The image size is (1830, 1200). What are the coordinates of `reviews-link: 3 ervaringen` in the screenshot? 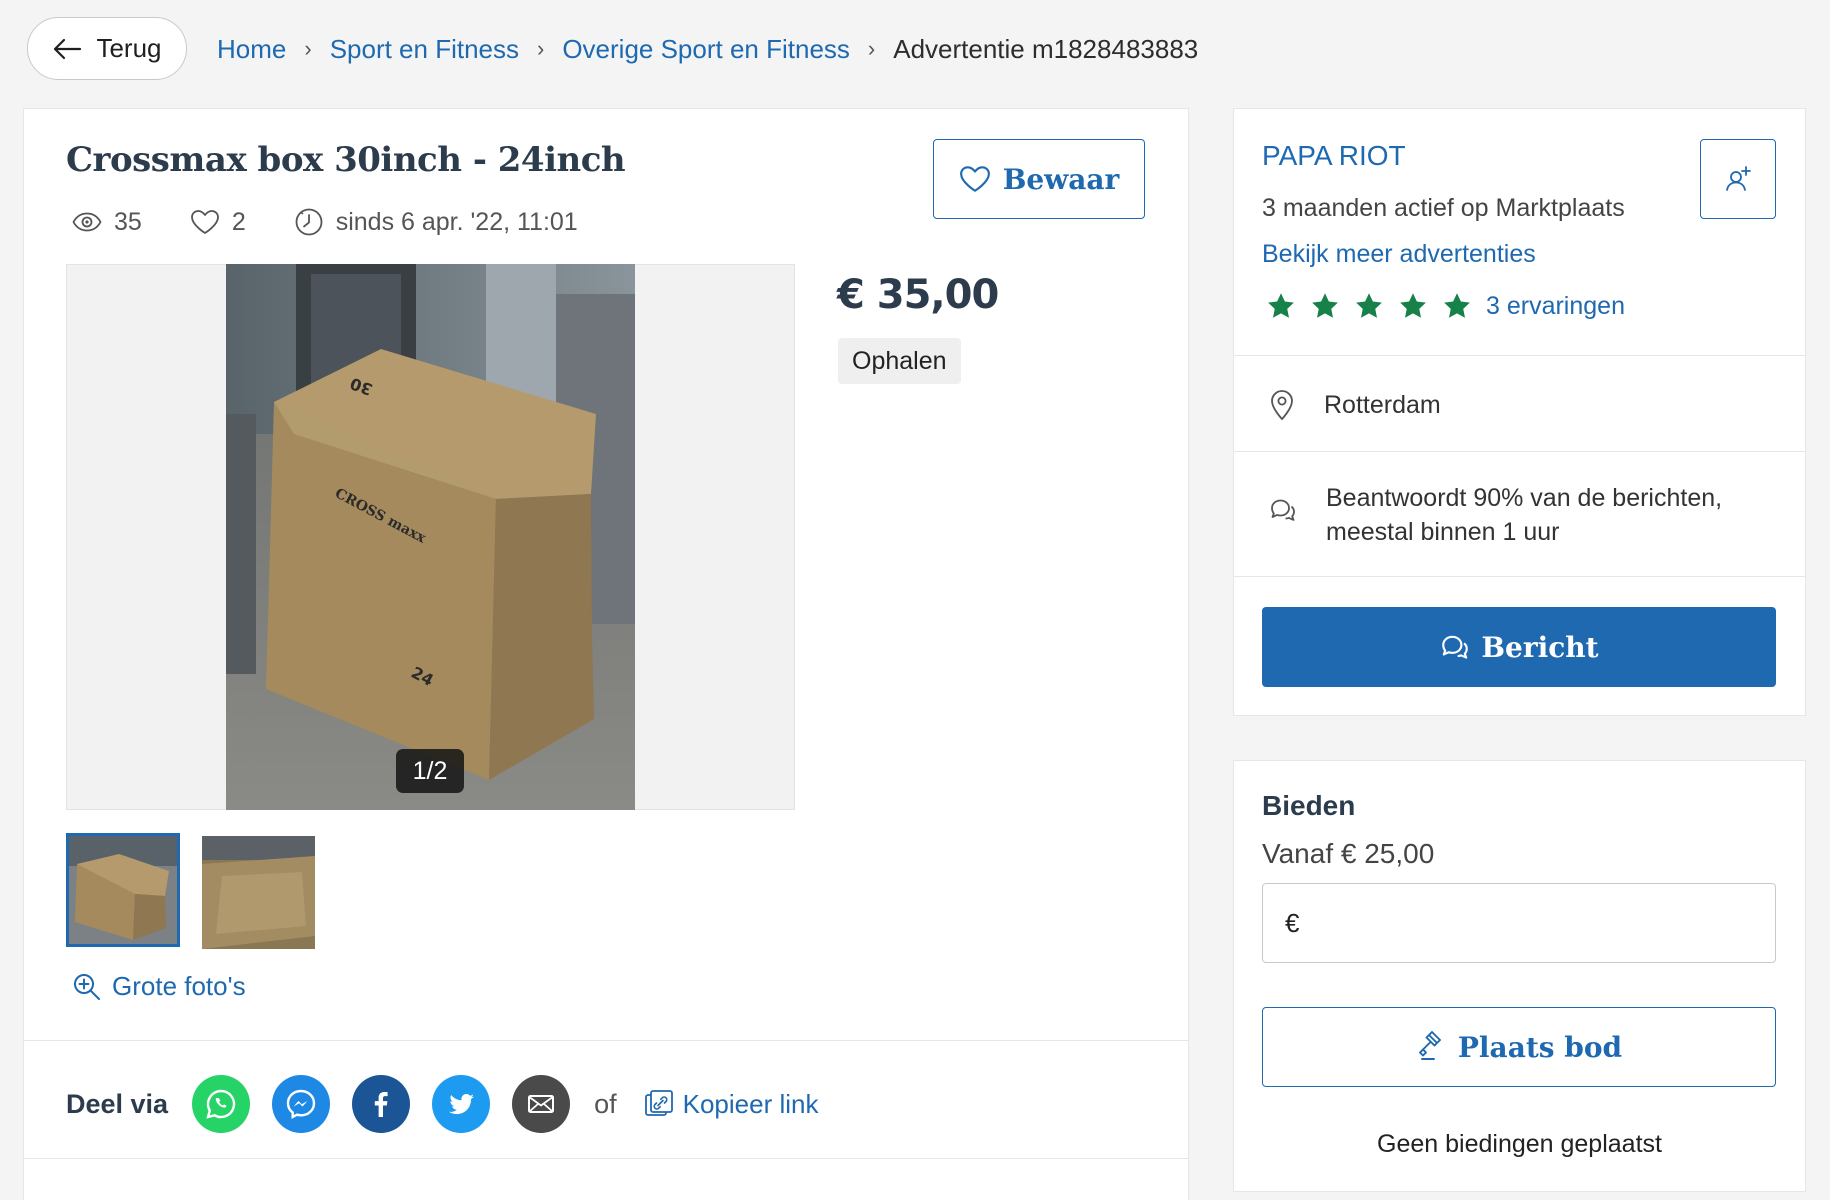 It's located at (1555, 306).